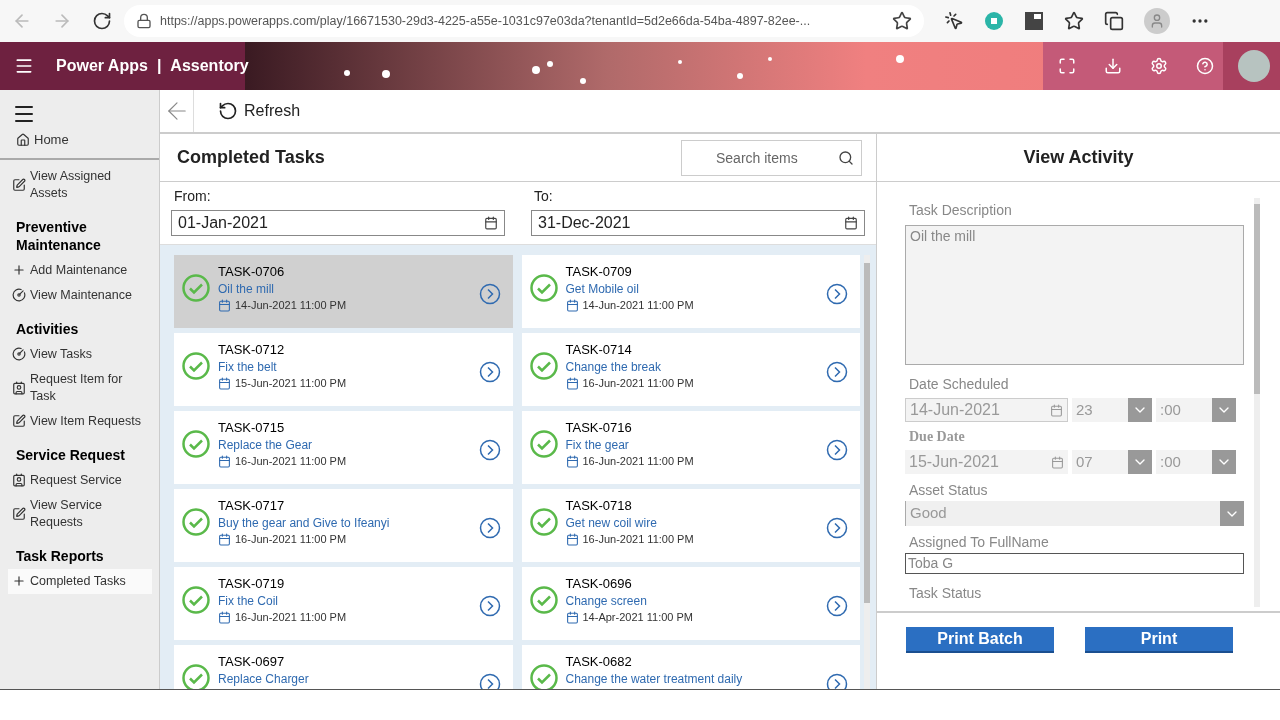 This screenshot has height=720, width=1280. Describe the element at coordinates (1078, 157) in the screenshot. I see `panel-title: View Activity` at that location.